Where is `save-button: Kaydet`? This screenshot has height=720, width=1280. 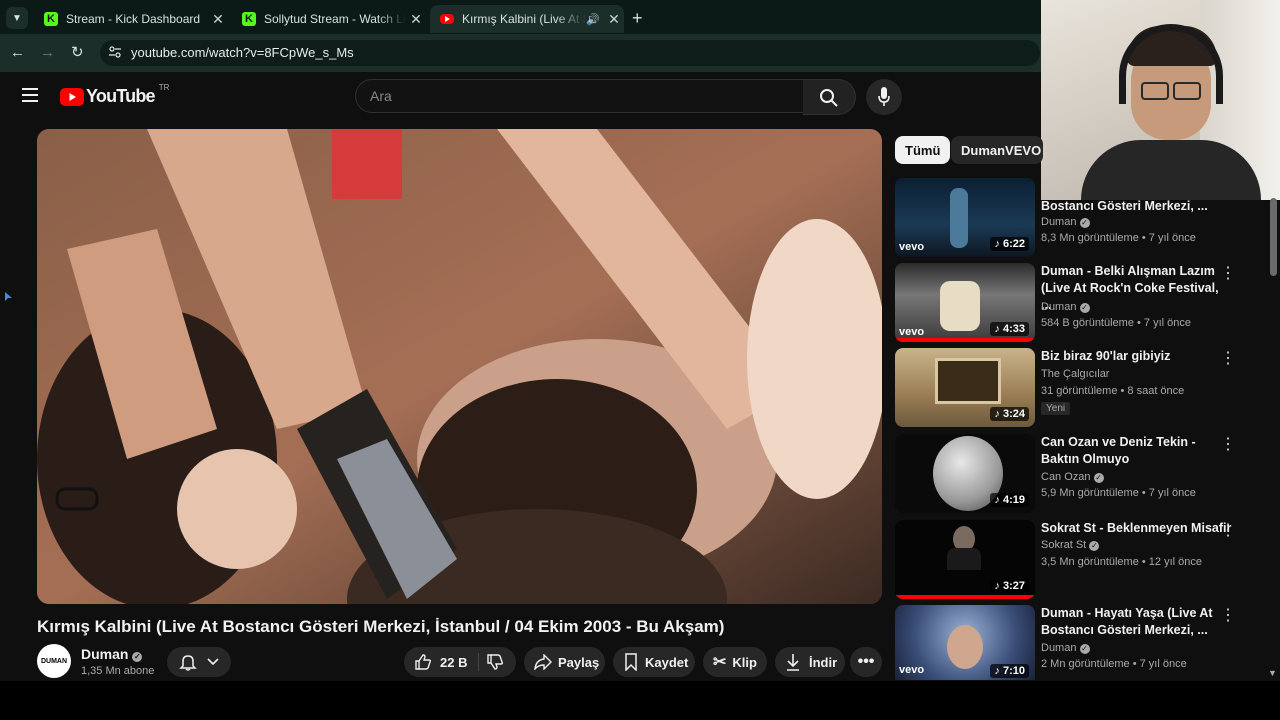
save-button: Kaydet is located at coordinates (654, 662).